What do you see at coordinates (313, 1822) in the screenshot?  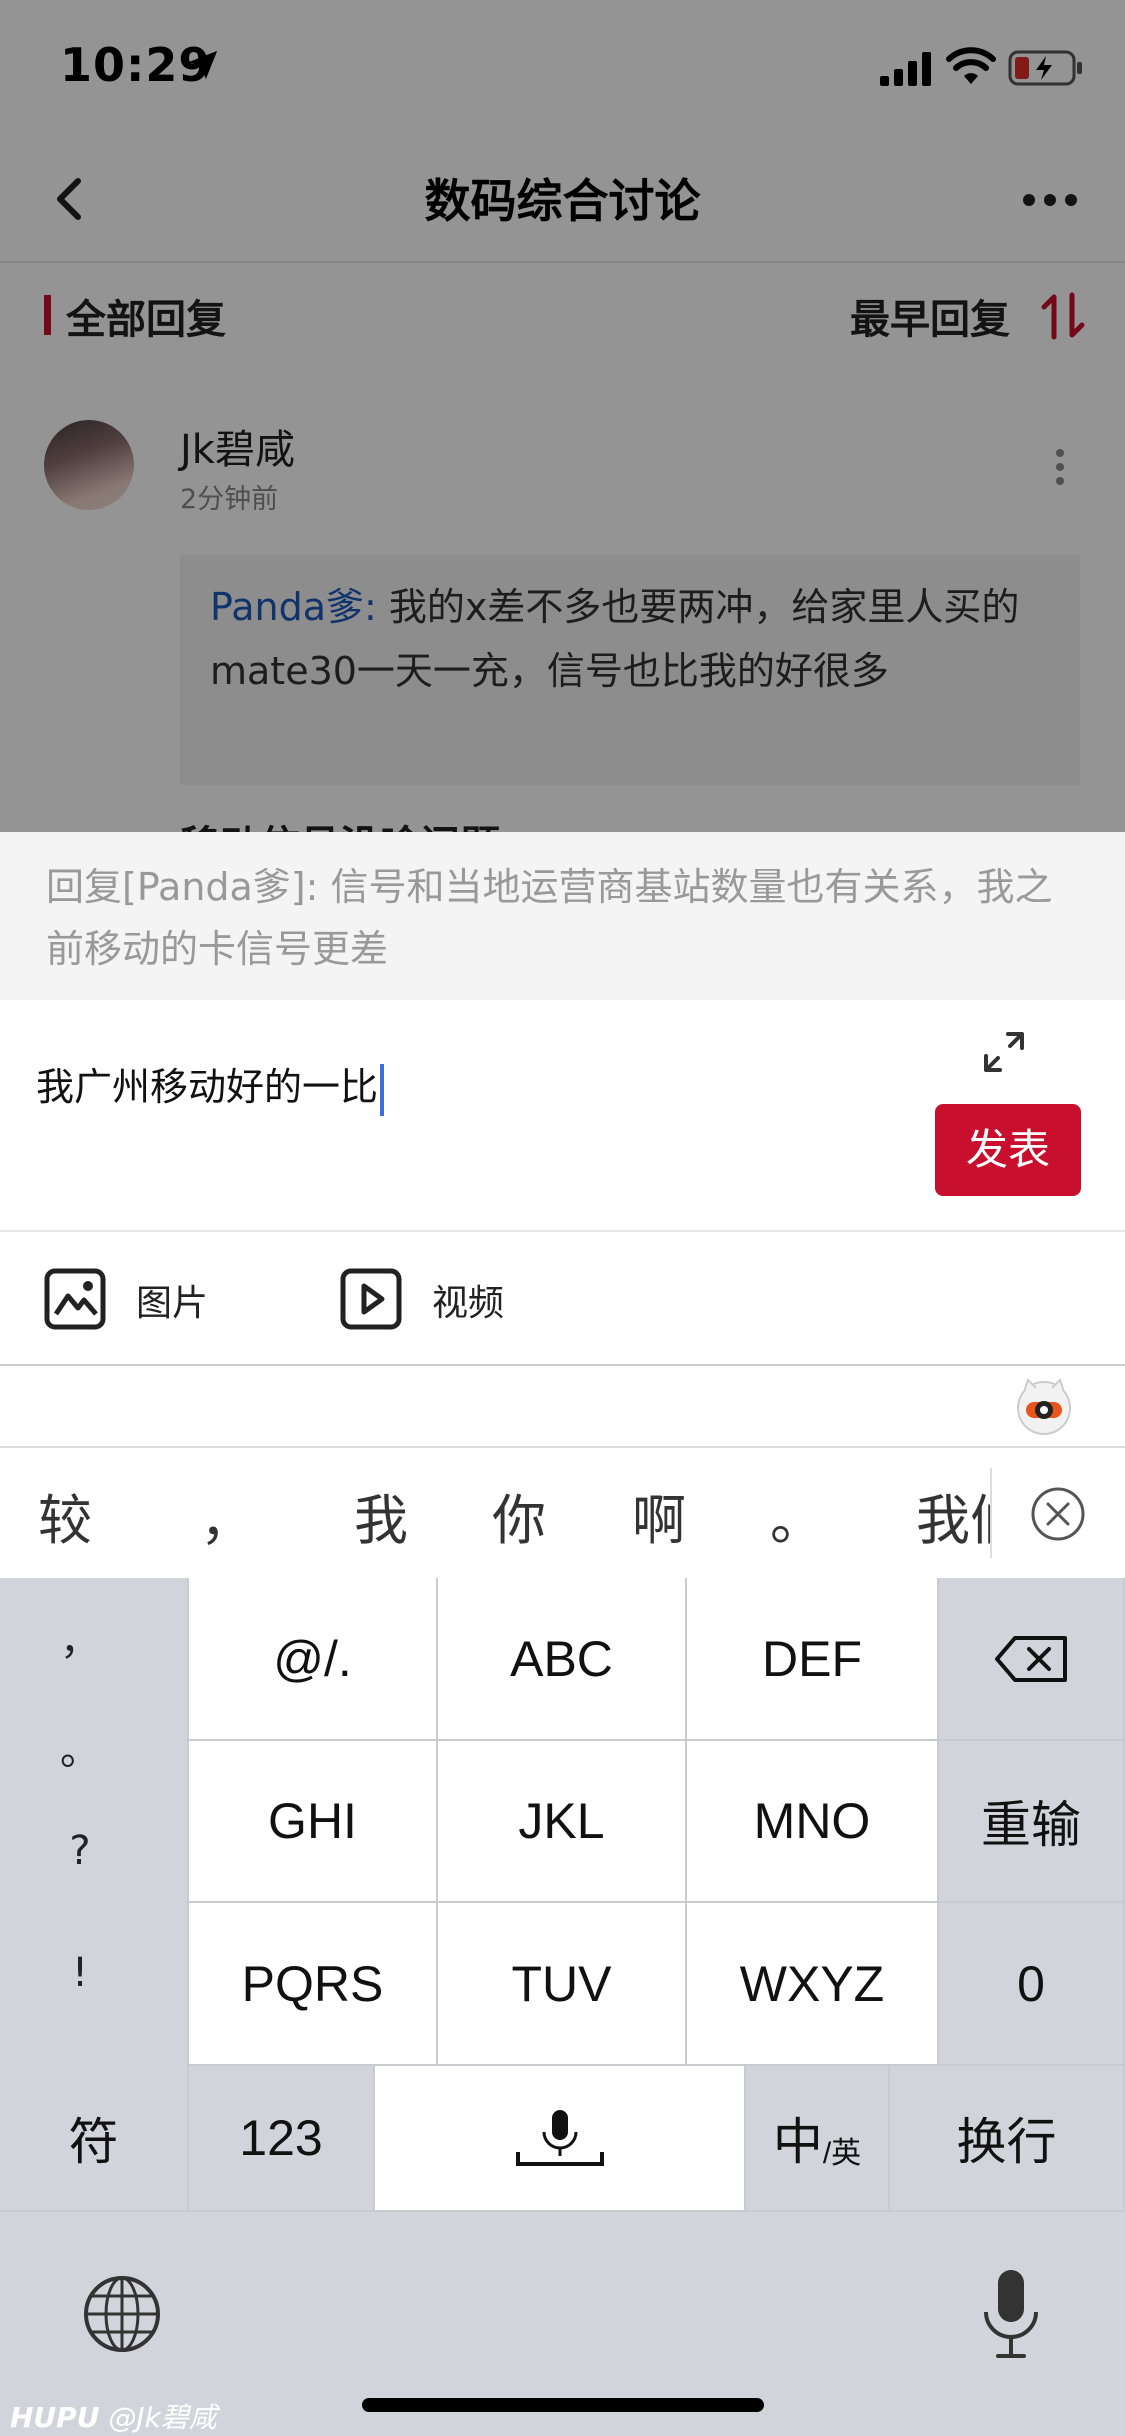 I see `key-ghi: GHI` at bounding box center [313, 1822].